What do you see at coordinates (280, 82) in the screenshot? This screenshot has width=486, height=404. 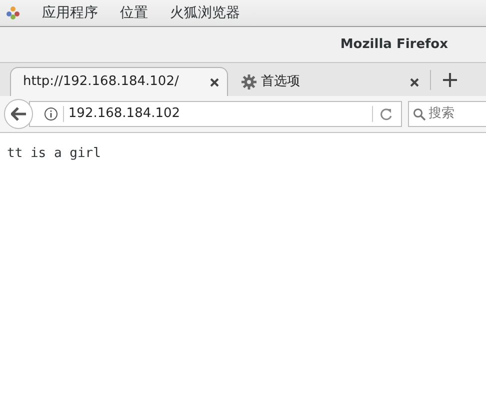 I see `tab-title: 首选项` at bounding box center [280, 82].